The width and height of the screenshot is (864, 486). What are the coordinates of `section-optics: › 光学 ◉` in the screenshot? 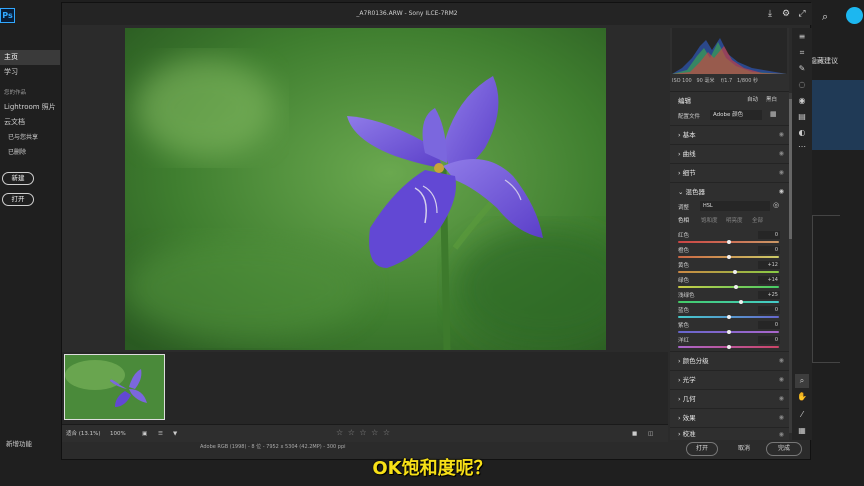 It's located at (729, 379).